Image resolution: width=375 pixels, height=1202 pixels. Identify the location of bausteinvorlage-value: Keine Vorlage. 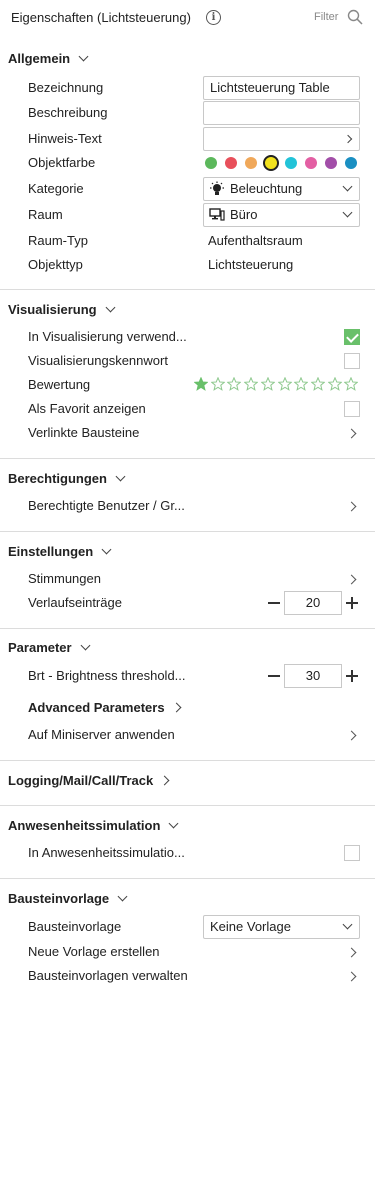
(250, 926).